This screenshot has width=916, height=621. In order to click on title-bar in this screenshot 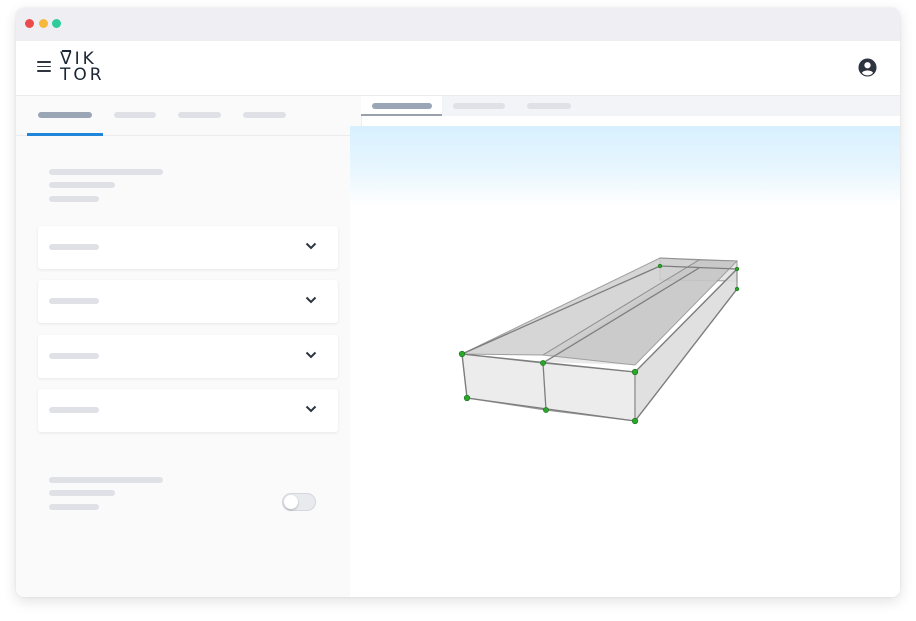, I will do `click(458, 24)`.